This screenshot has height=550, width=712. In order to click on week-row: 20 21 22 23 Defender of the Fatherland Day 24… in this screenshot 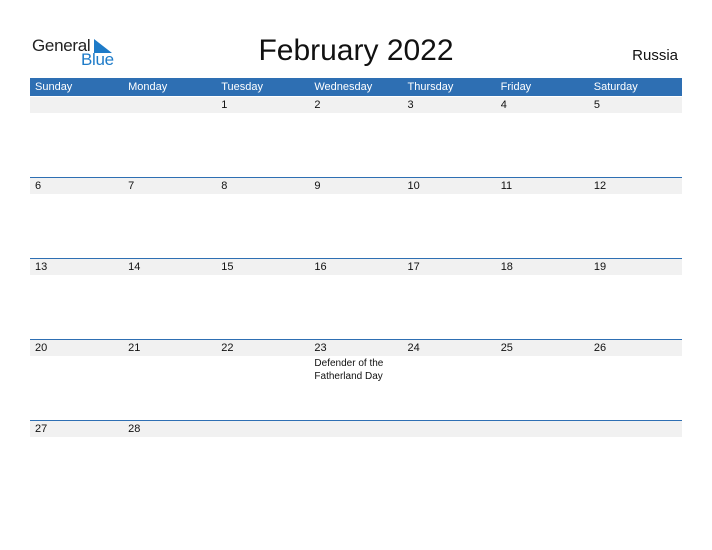, I will do `click(356, 380)`.